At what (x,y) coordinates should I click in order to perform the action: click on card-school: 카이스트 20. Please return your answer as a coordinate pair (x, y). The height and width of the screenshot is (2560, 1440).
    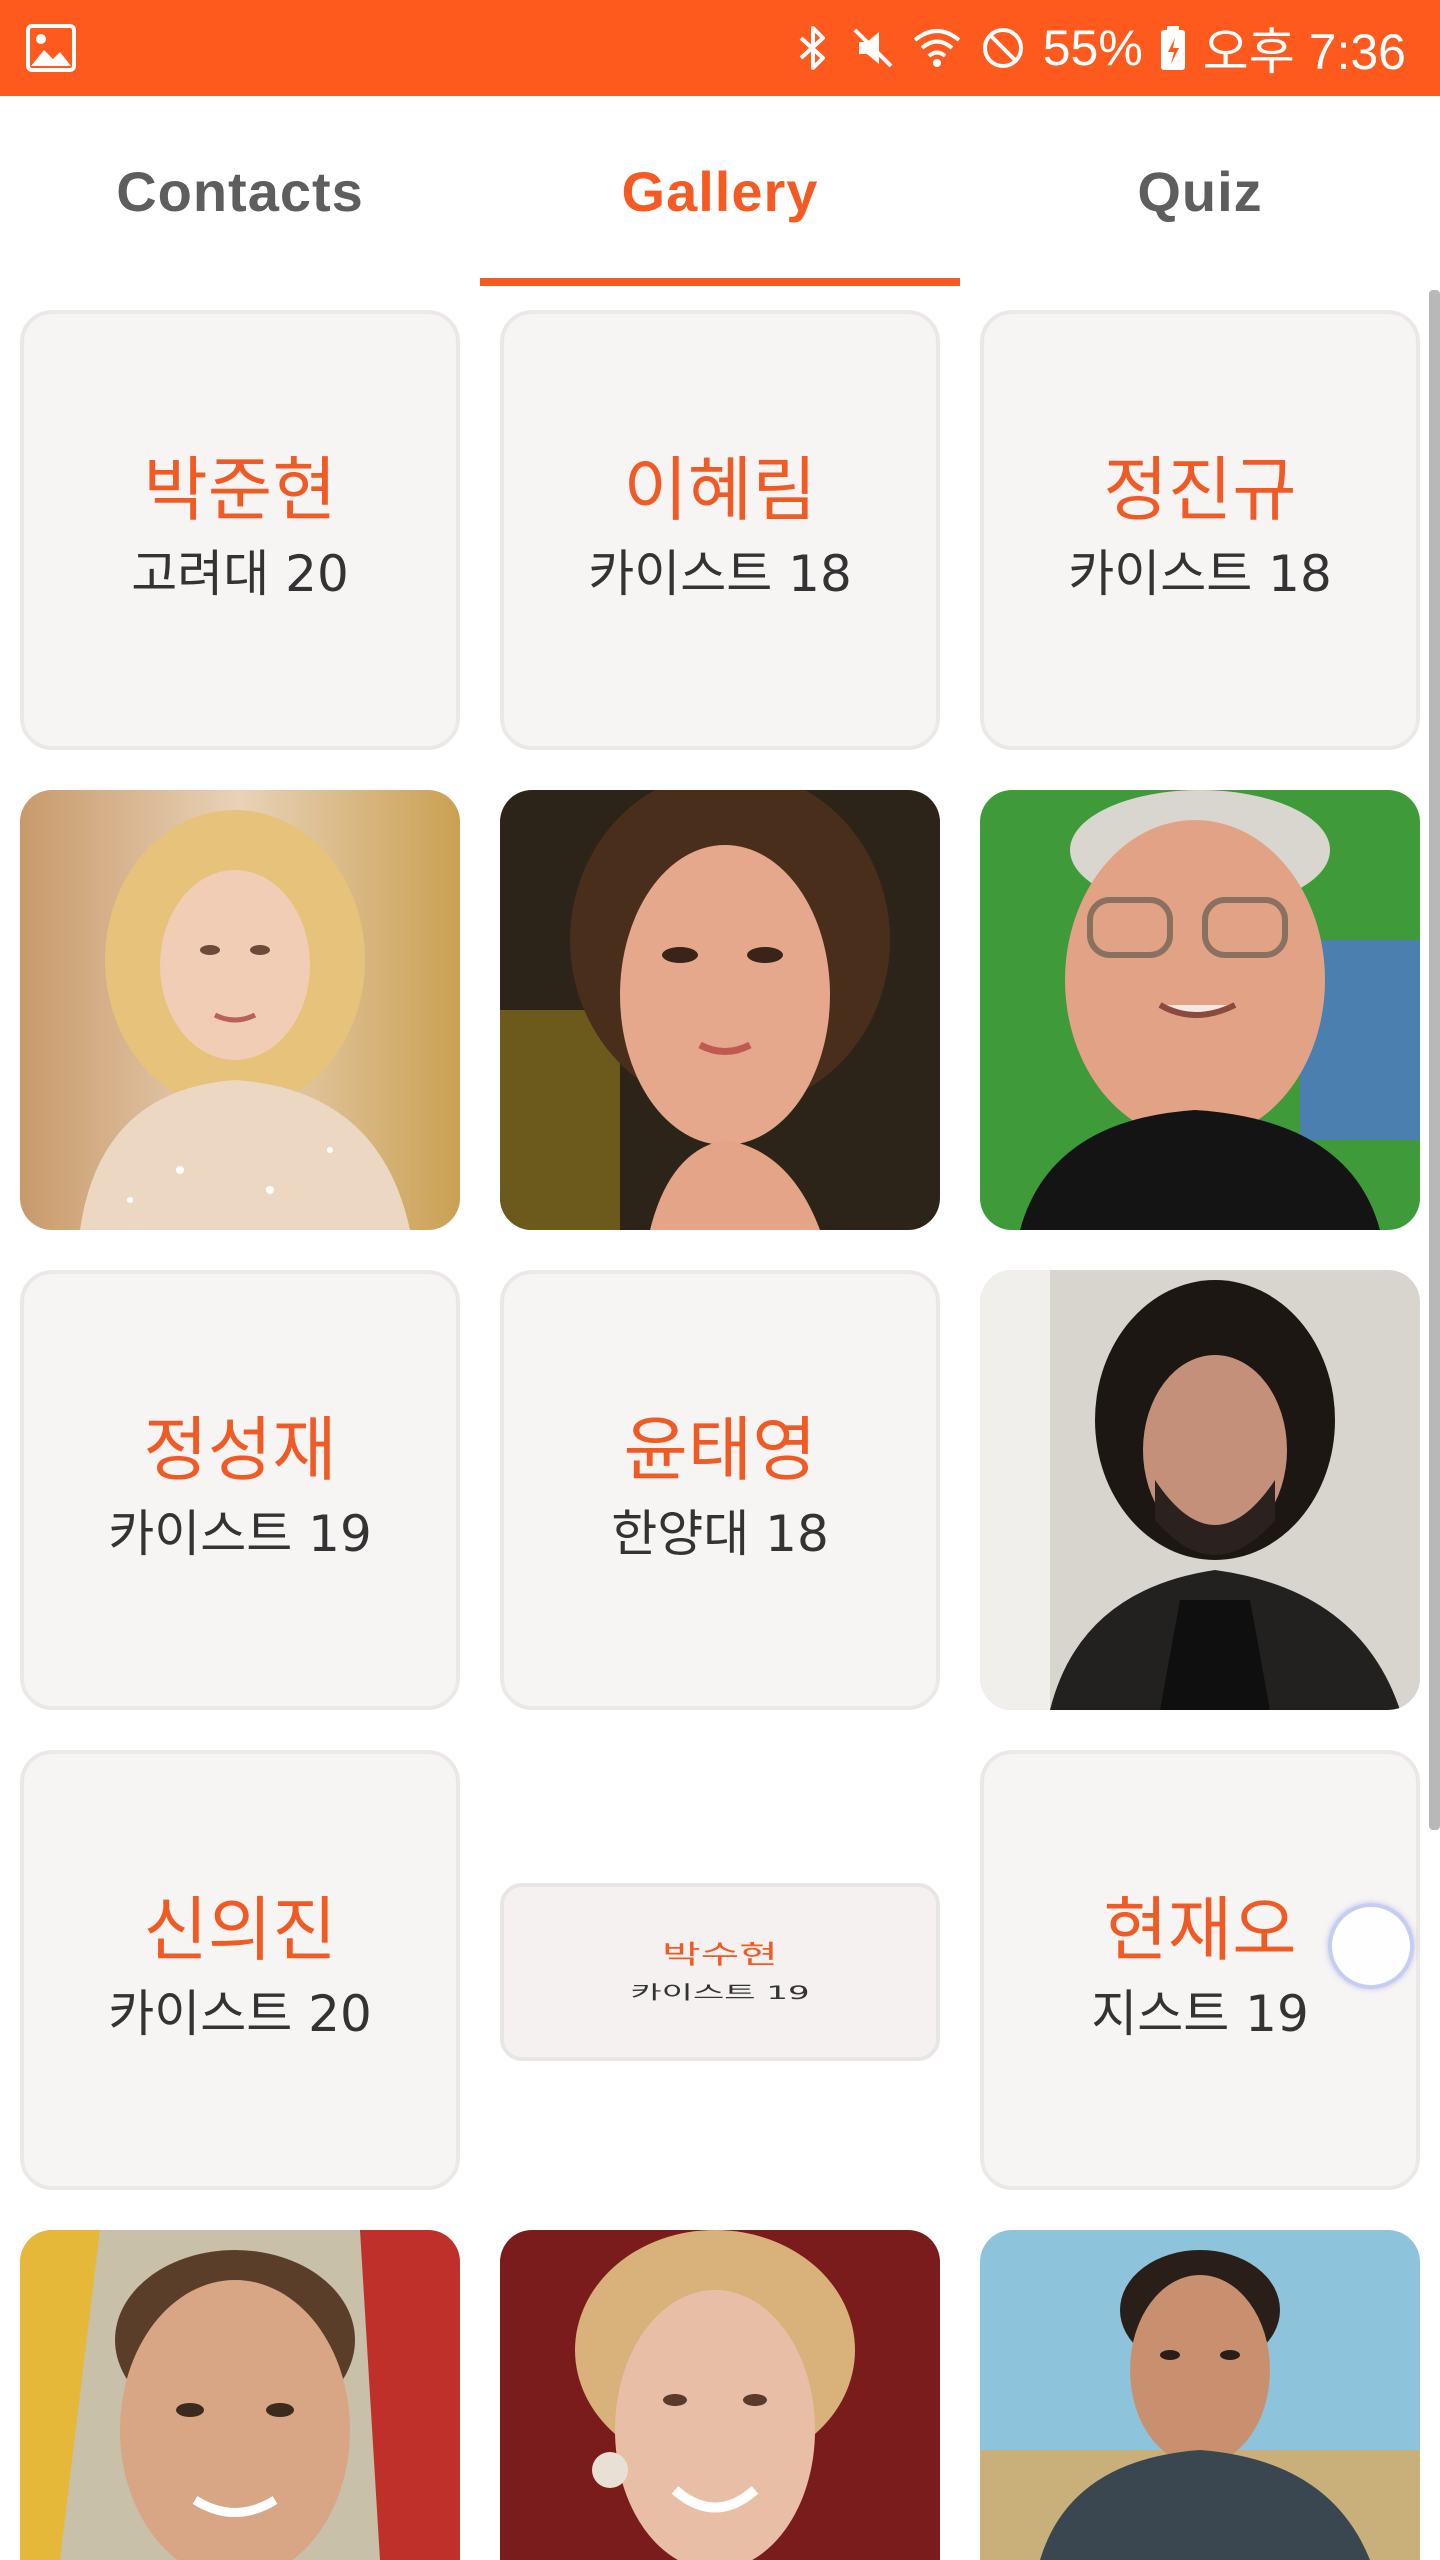
    Looking at the image, I should click on (240, 2014).